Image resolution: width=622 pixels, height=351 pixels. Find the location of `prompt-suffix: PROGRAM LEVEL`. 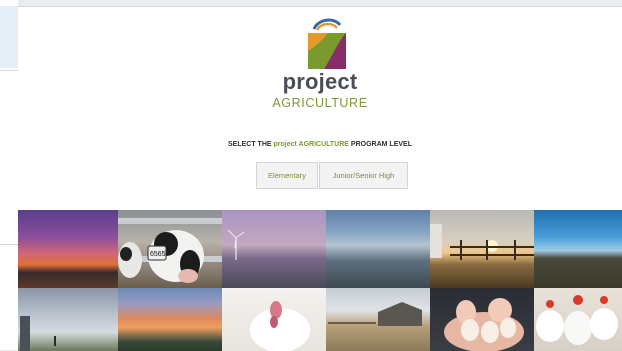

prompt-suffix: PROGRAM LEVEL is located at coordinates (380, 144).